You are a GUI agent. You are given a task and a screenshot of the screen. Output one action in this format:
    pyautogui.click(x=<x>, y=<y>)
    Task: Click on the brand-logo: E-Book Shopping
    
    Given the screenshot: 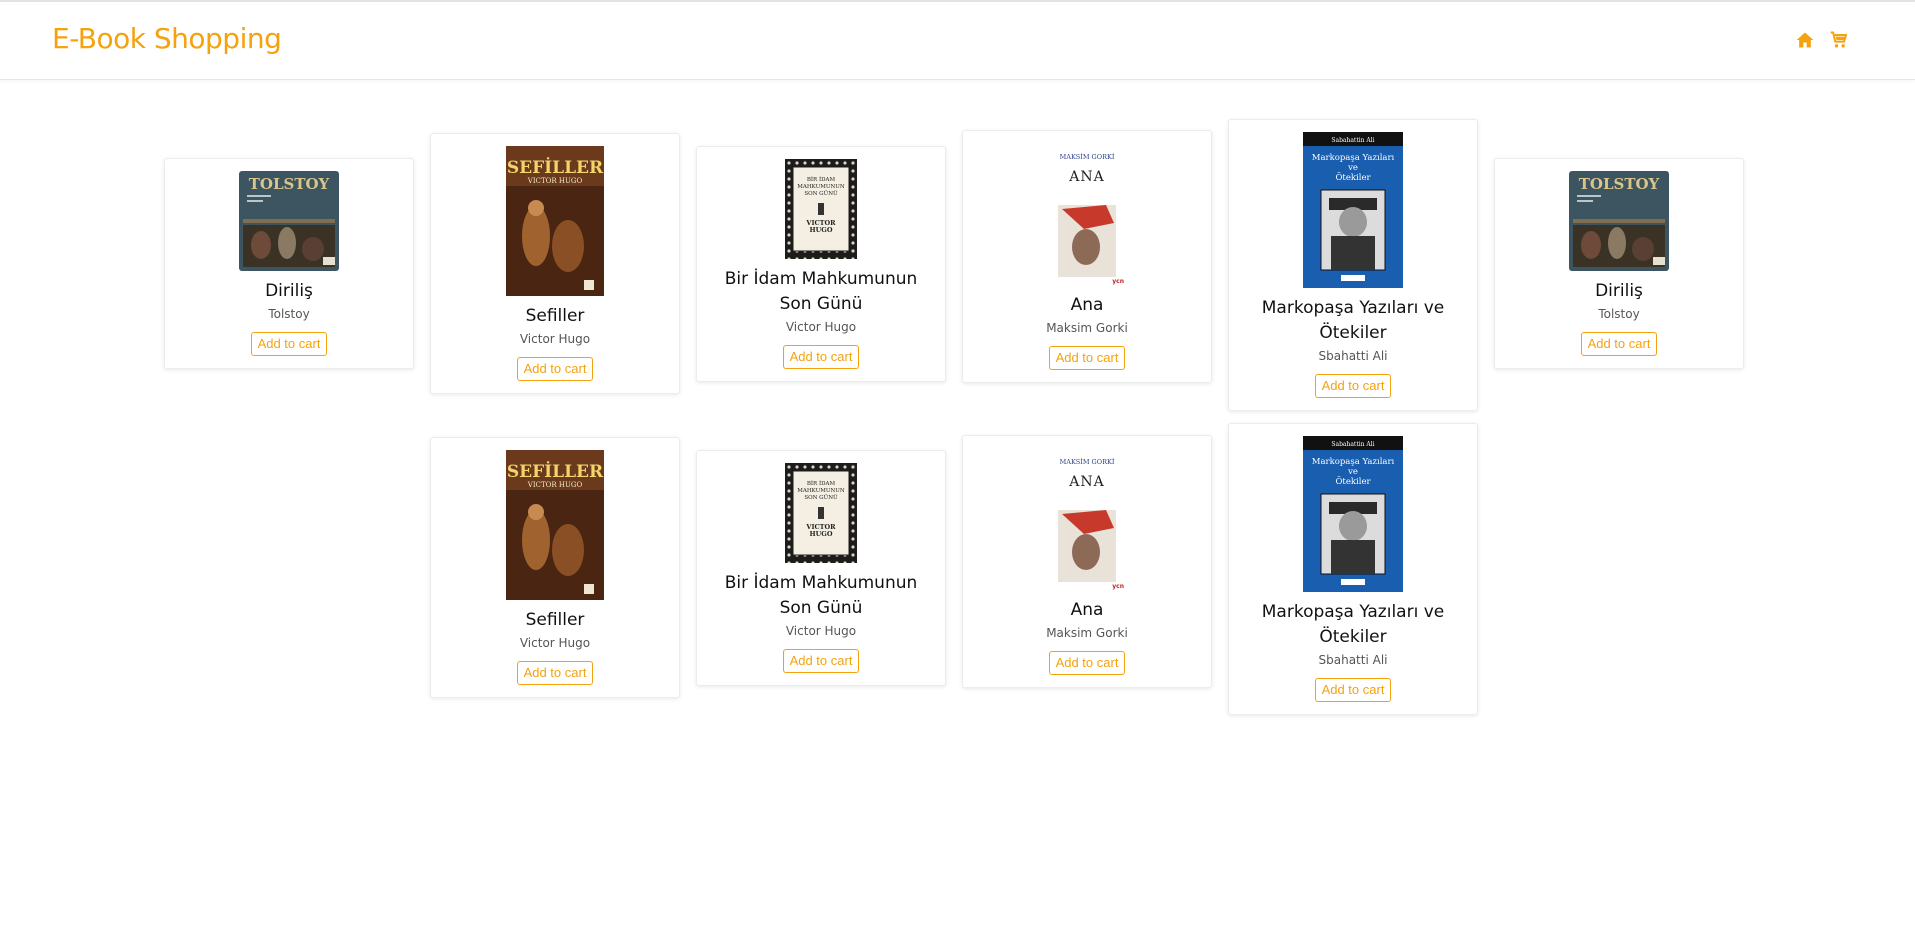 What is the action you would take?
    pyautogui.click(x=167, y=38)
    